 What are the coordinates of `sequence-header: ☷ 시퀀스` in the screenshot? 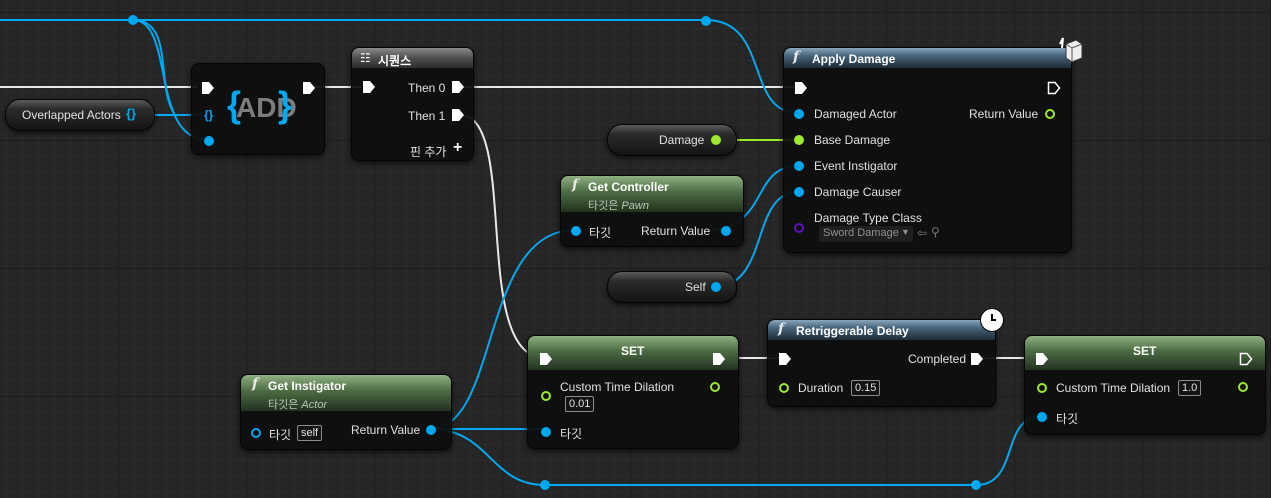 It's located at (412, 58).